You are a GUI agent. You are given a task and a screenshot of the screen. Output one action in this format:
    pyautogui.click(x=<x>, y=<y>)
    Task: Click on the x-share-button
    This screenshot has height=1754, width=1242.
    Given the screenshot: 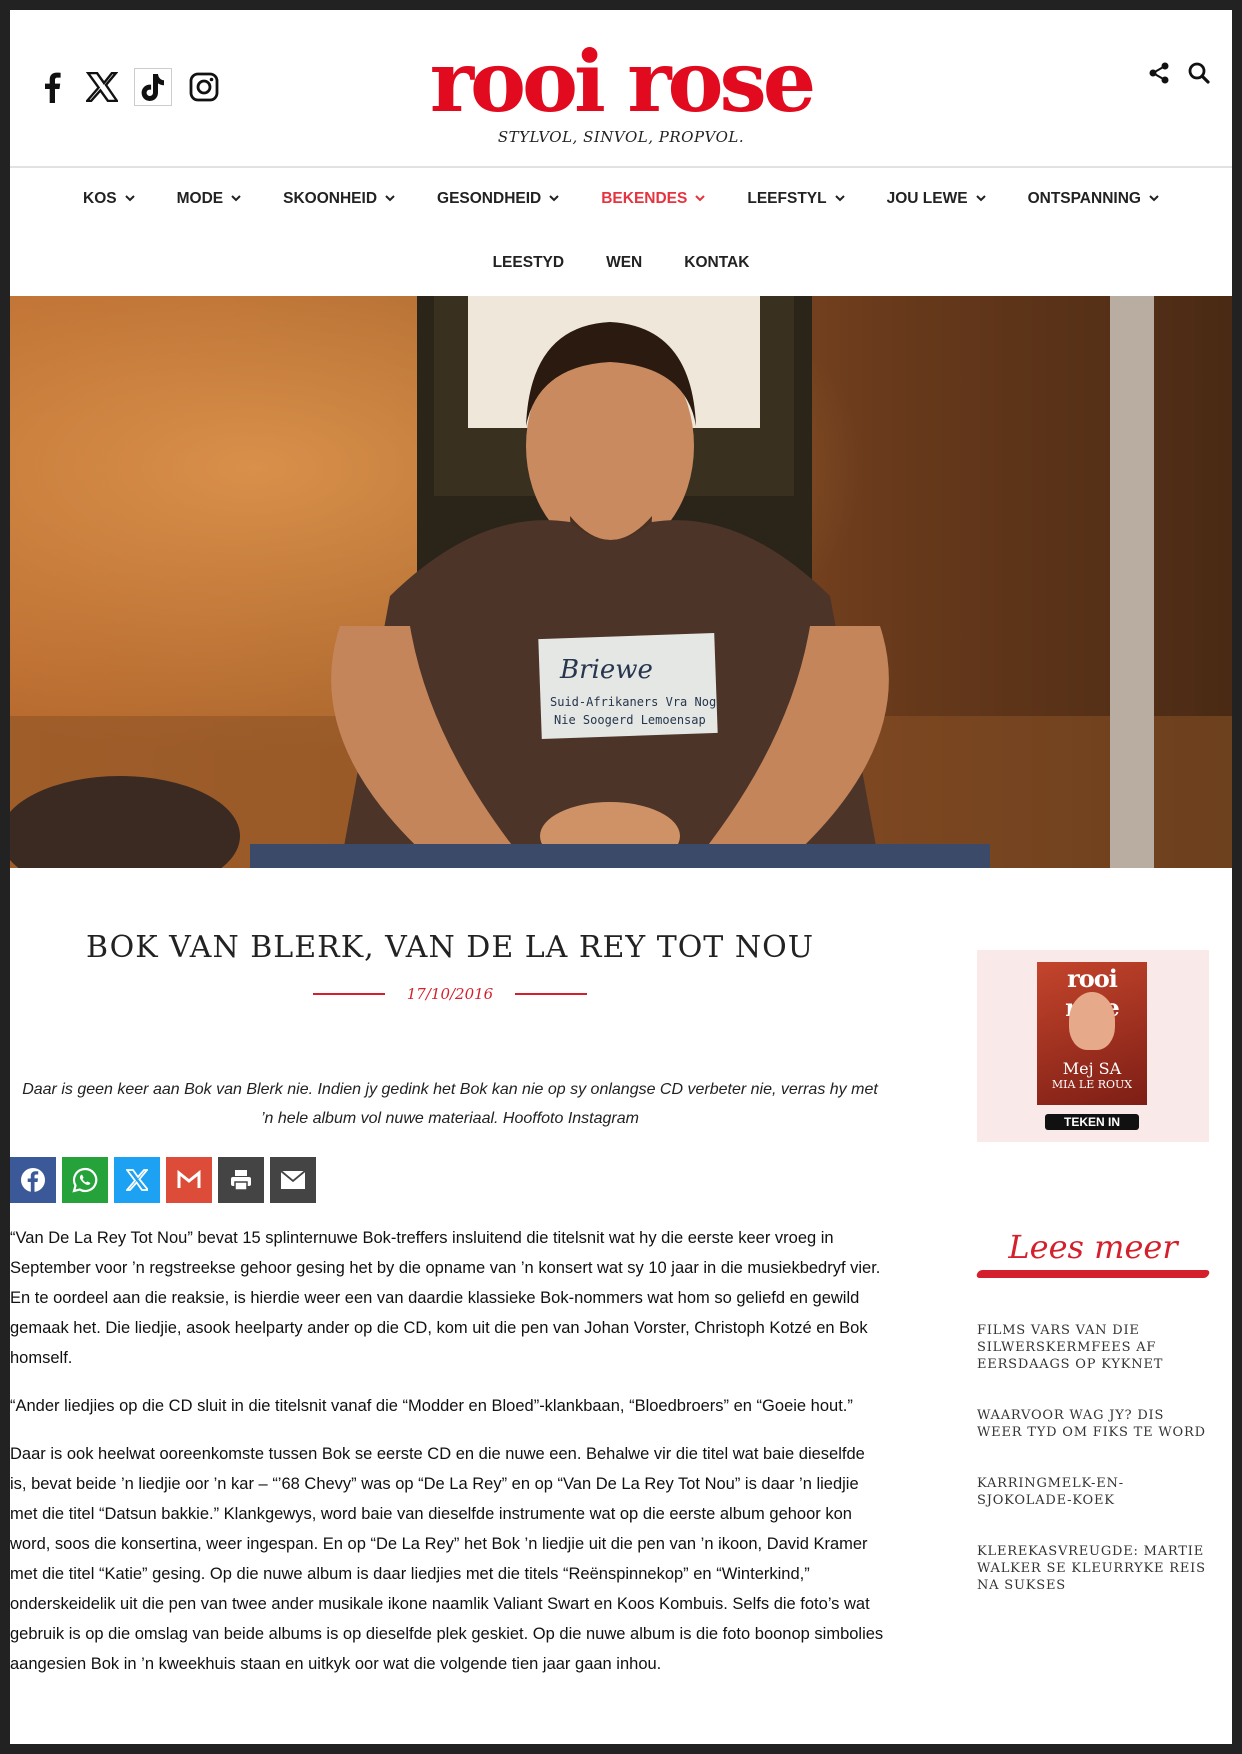 What is the action you would take?
    pyautogui.click(x=137, y=1180)
    